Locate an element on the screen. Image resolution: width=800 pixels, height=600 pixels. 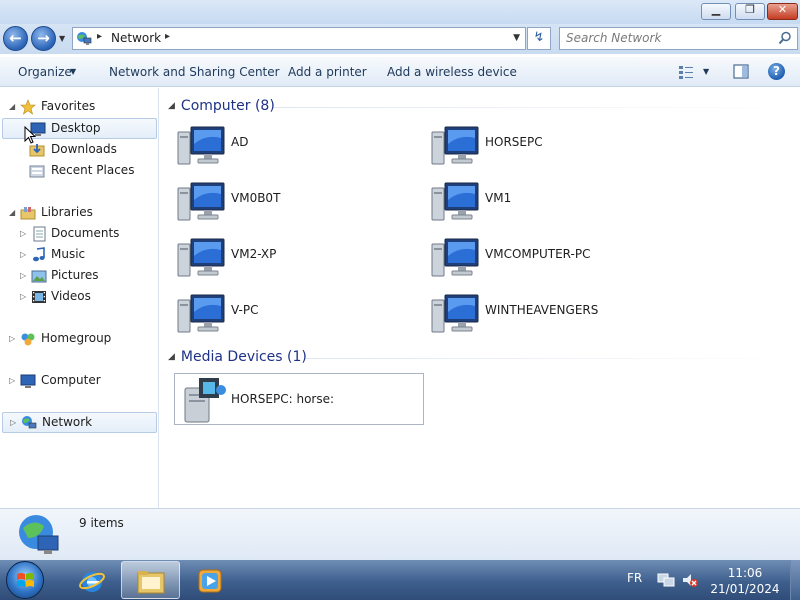
computer-item: AD is located at coordinates (299, 146).